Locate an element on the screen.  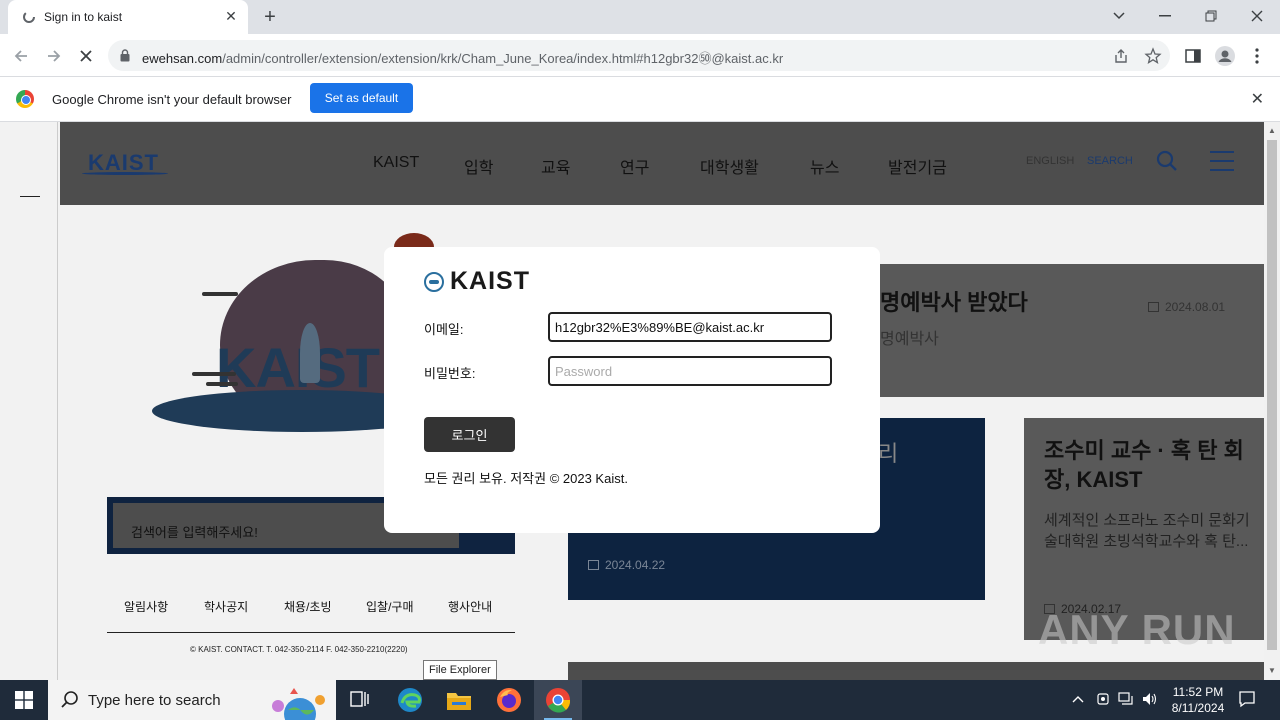
minimize-icon is located at coordinates (1165, 16).